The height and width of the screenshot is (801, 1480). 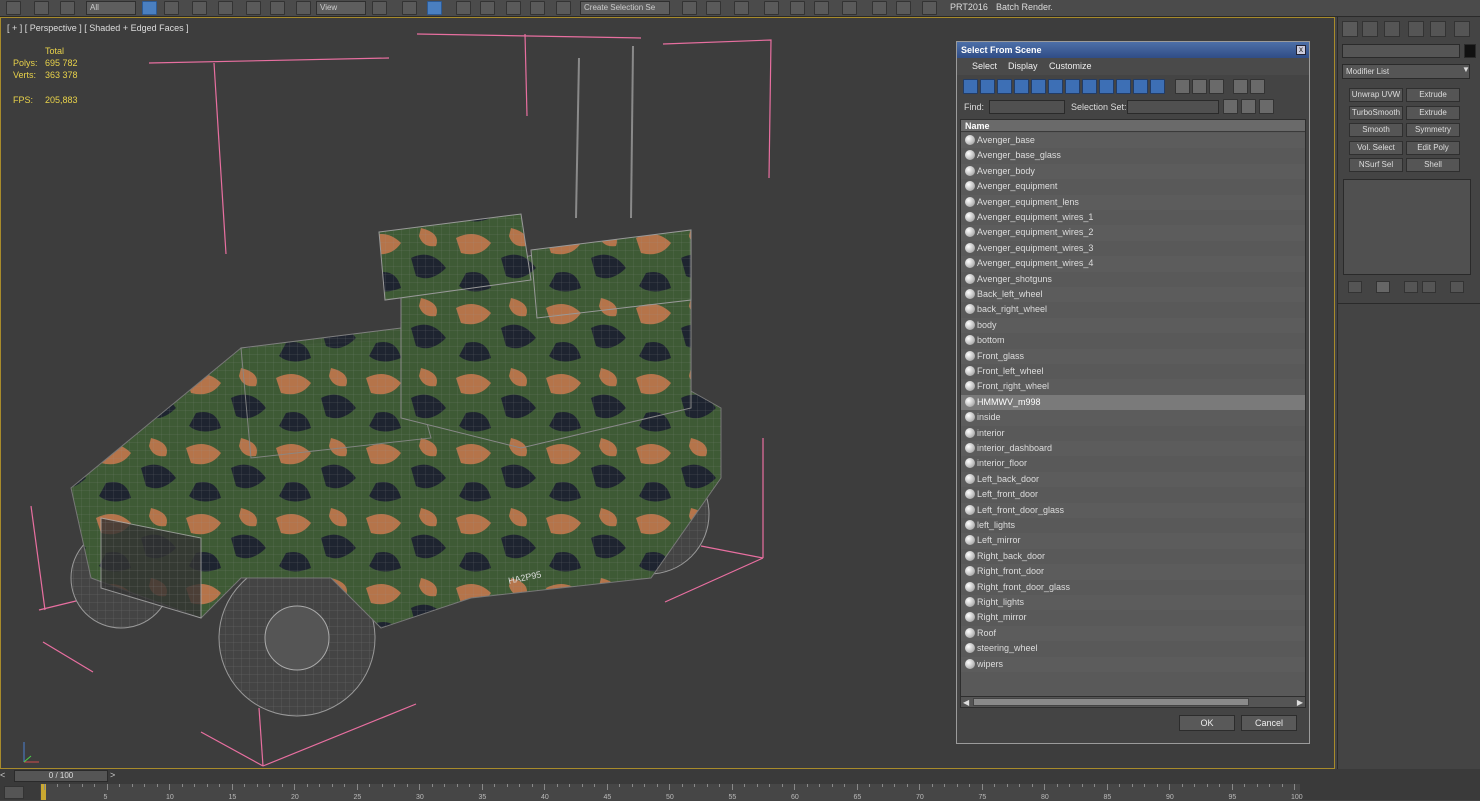 I want to click on modifier-button: Edit Poly, so click(x=1433, y=147).